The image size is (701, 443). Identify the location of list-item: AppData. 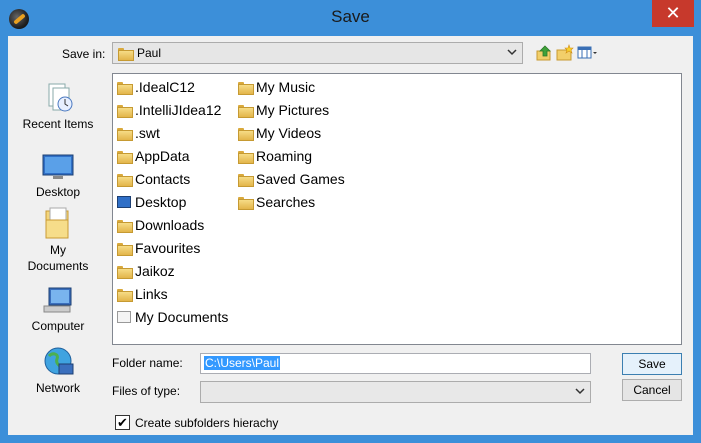
(153, 156).